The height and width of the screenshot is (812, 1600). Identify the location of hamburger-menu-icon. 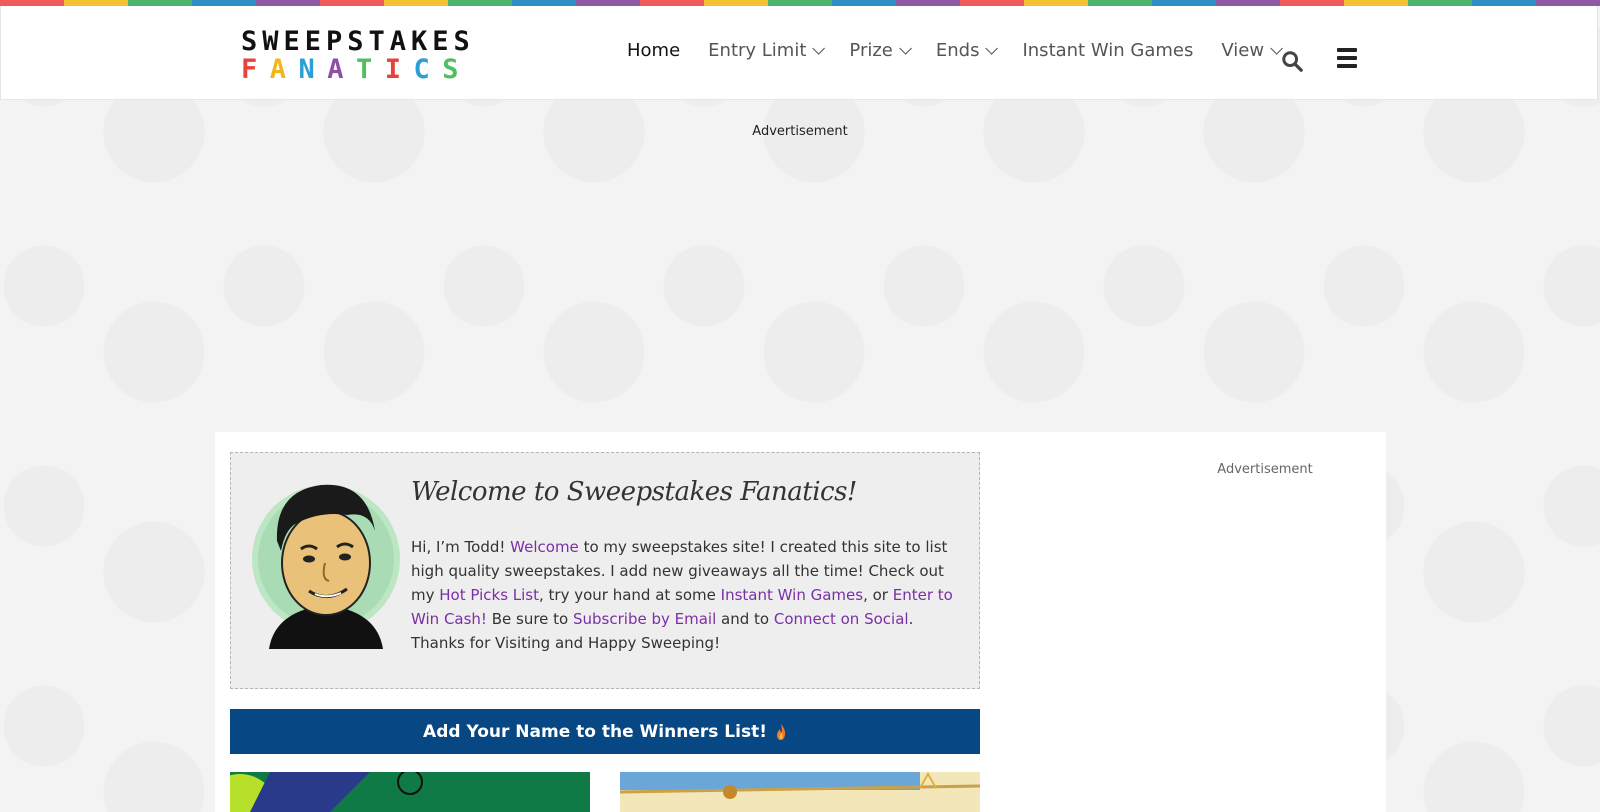
(1347, 59).